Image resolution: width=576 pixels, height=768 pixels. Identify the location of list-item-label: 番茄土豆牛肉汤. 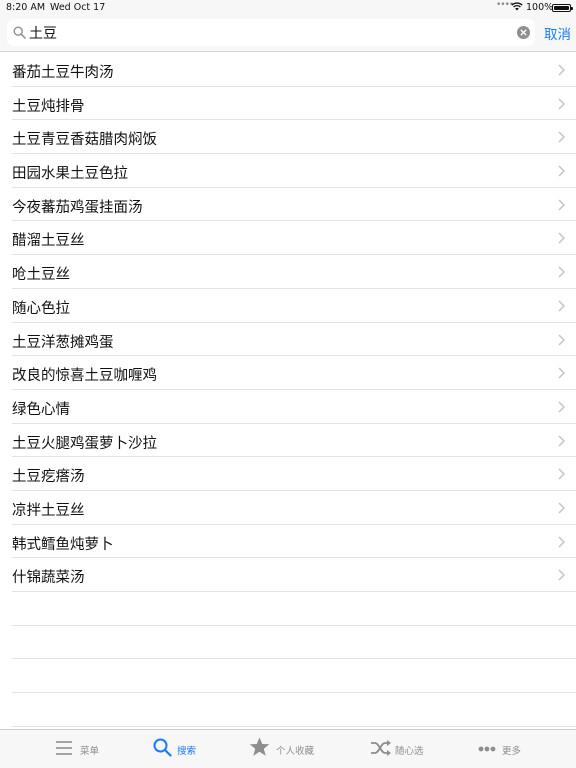
(63, 73).